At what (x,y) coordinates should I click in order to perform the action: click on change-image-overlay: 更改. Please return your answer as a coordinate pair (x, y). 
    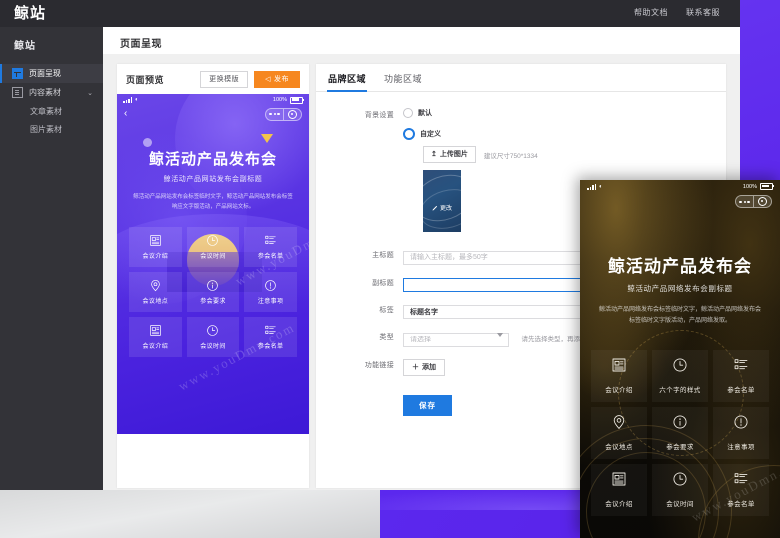
    Looking at the image, I should click on (442, 207).